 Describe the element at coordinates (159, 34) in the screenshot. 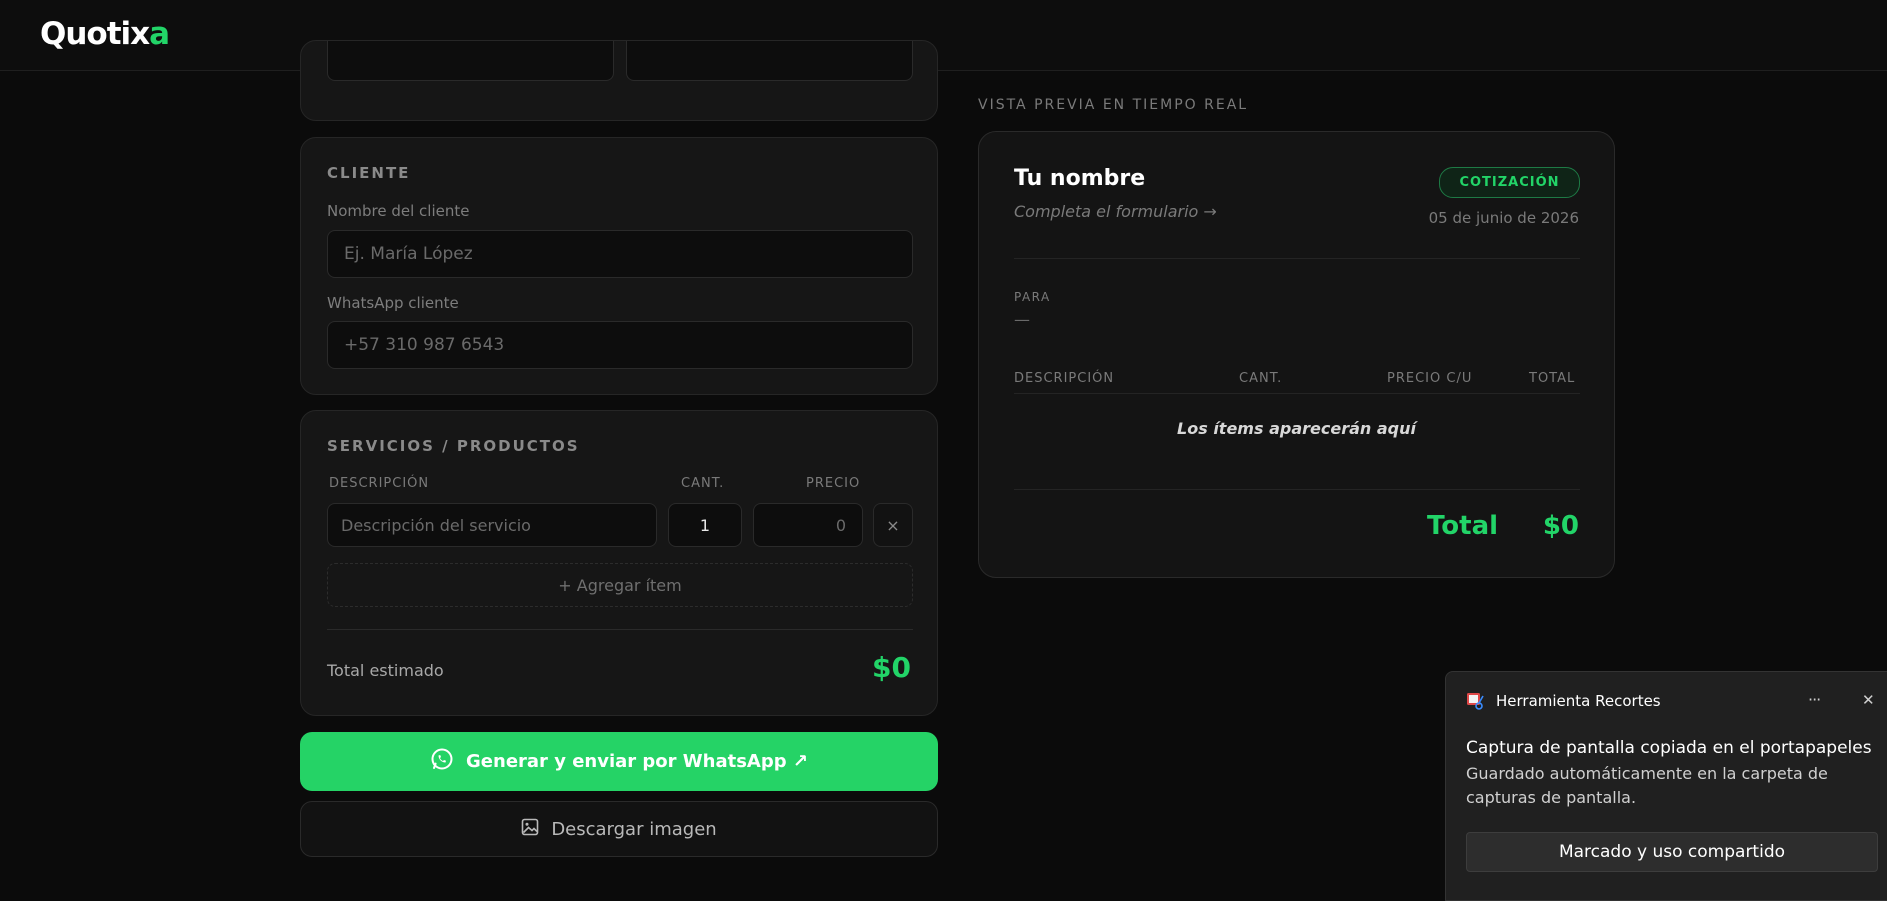

I see `logo-accent: a` at that location.